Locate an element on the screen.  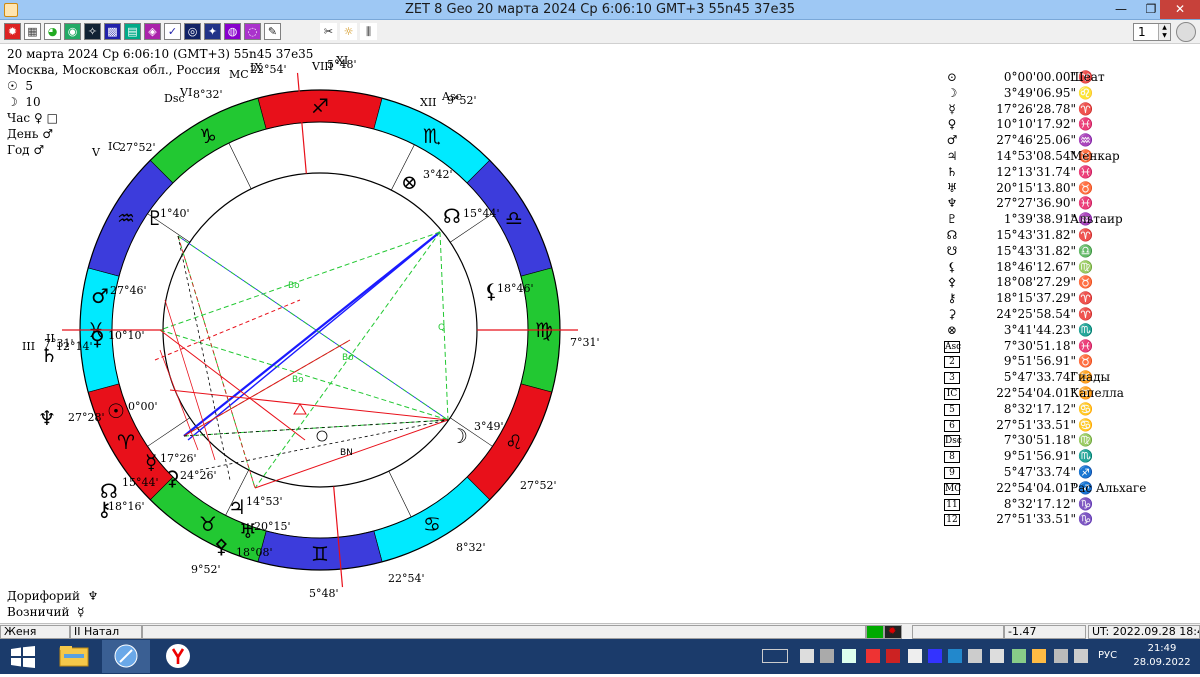
planet-row: 12 27°51'33.51" ♑ is located at coordinates (1067, 520).